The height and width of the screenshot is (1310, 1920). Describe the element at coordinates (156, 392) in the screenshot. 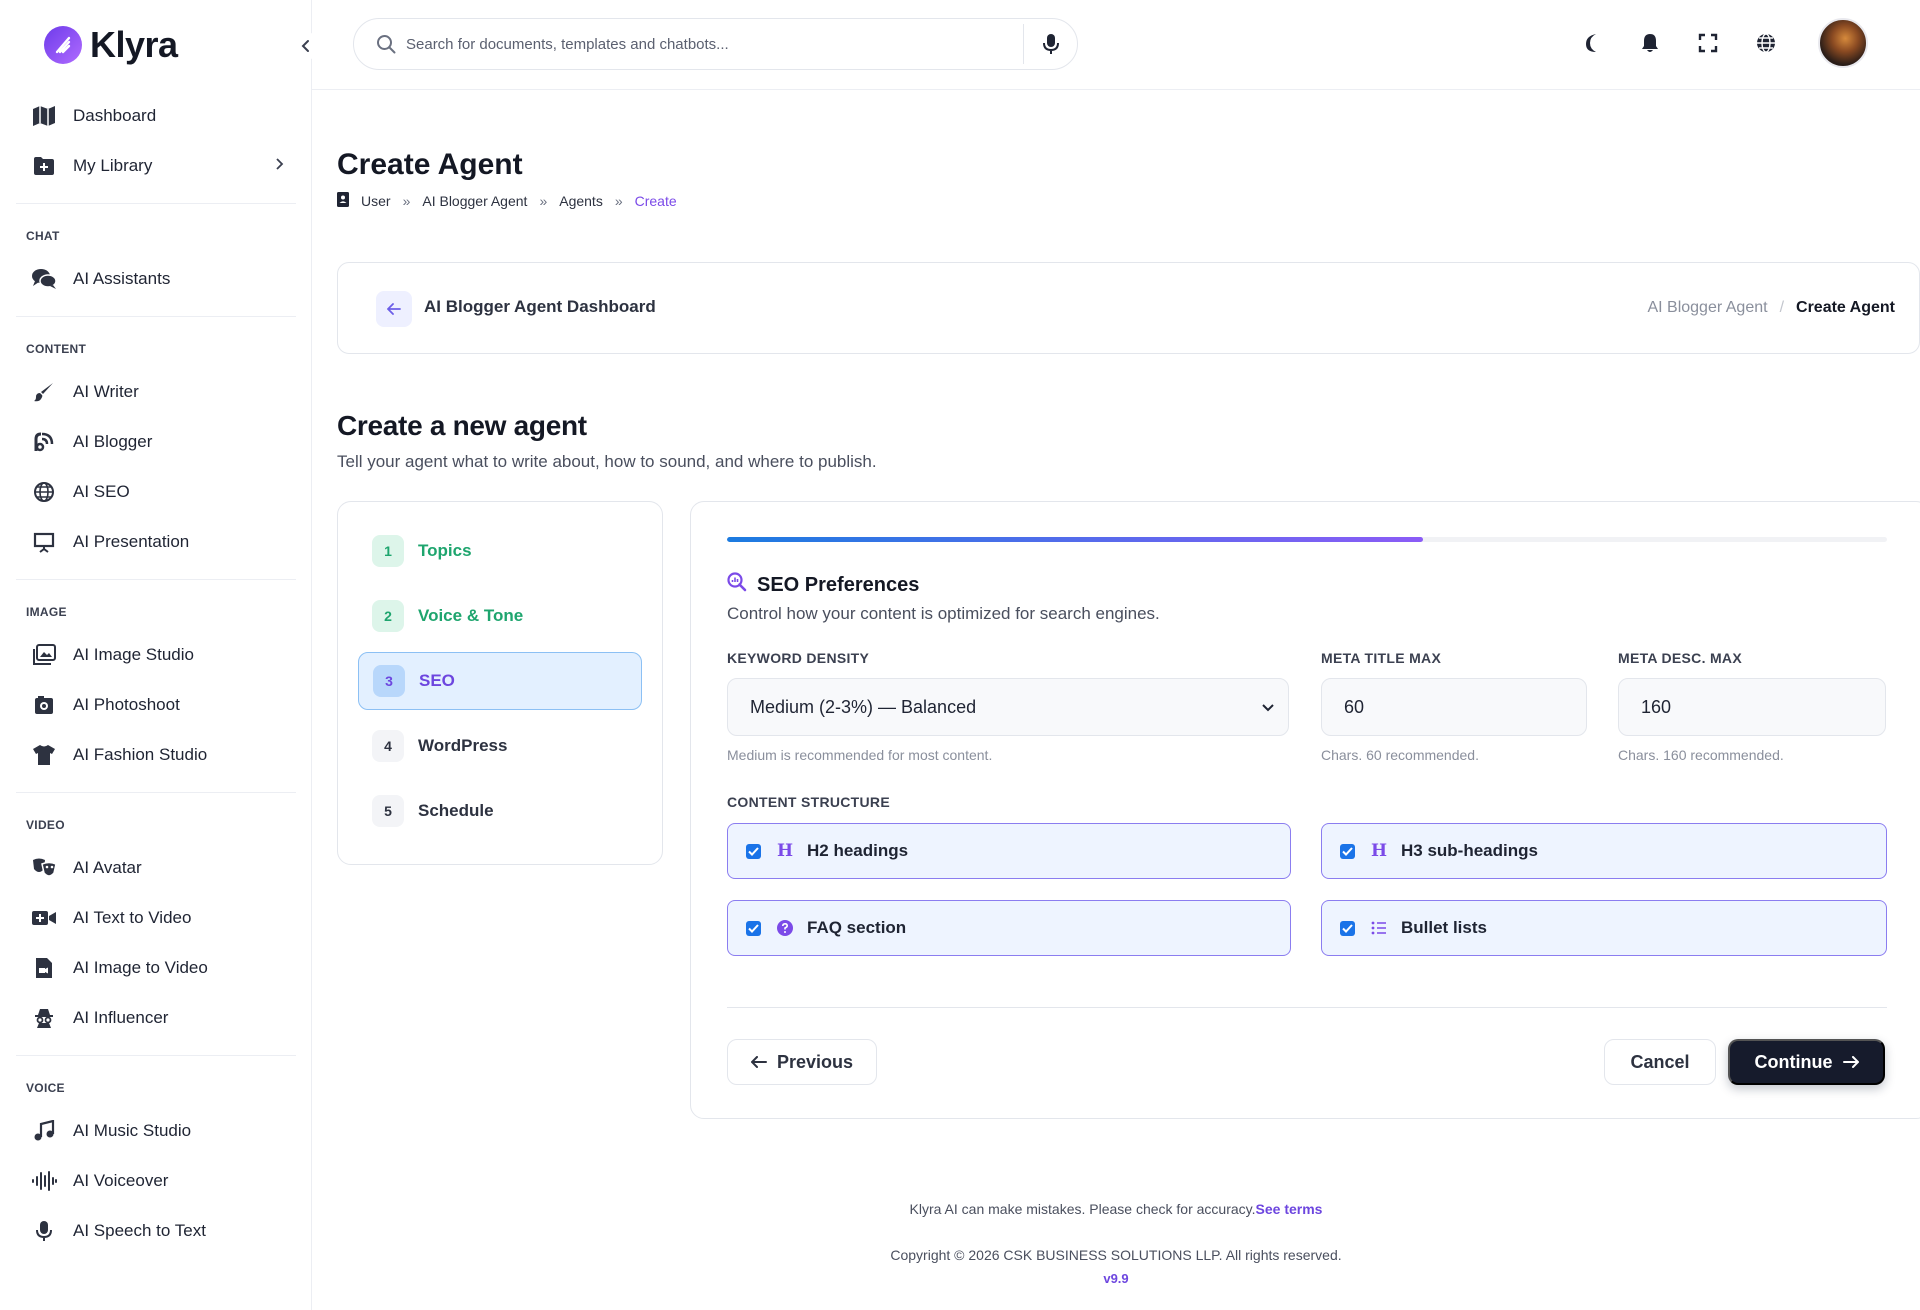

I see `sidebar-item-ai-writer: AI Writer` at that location.